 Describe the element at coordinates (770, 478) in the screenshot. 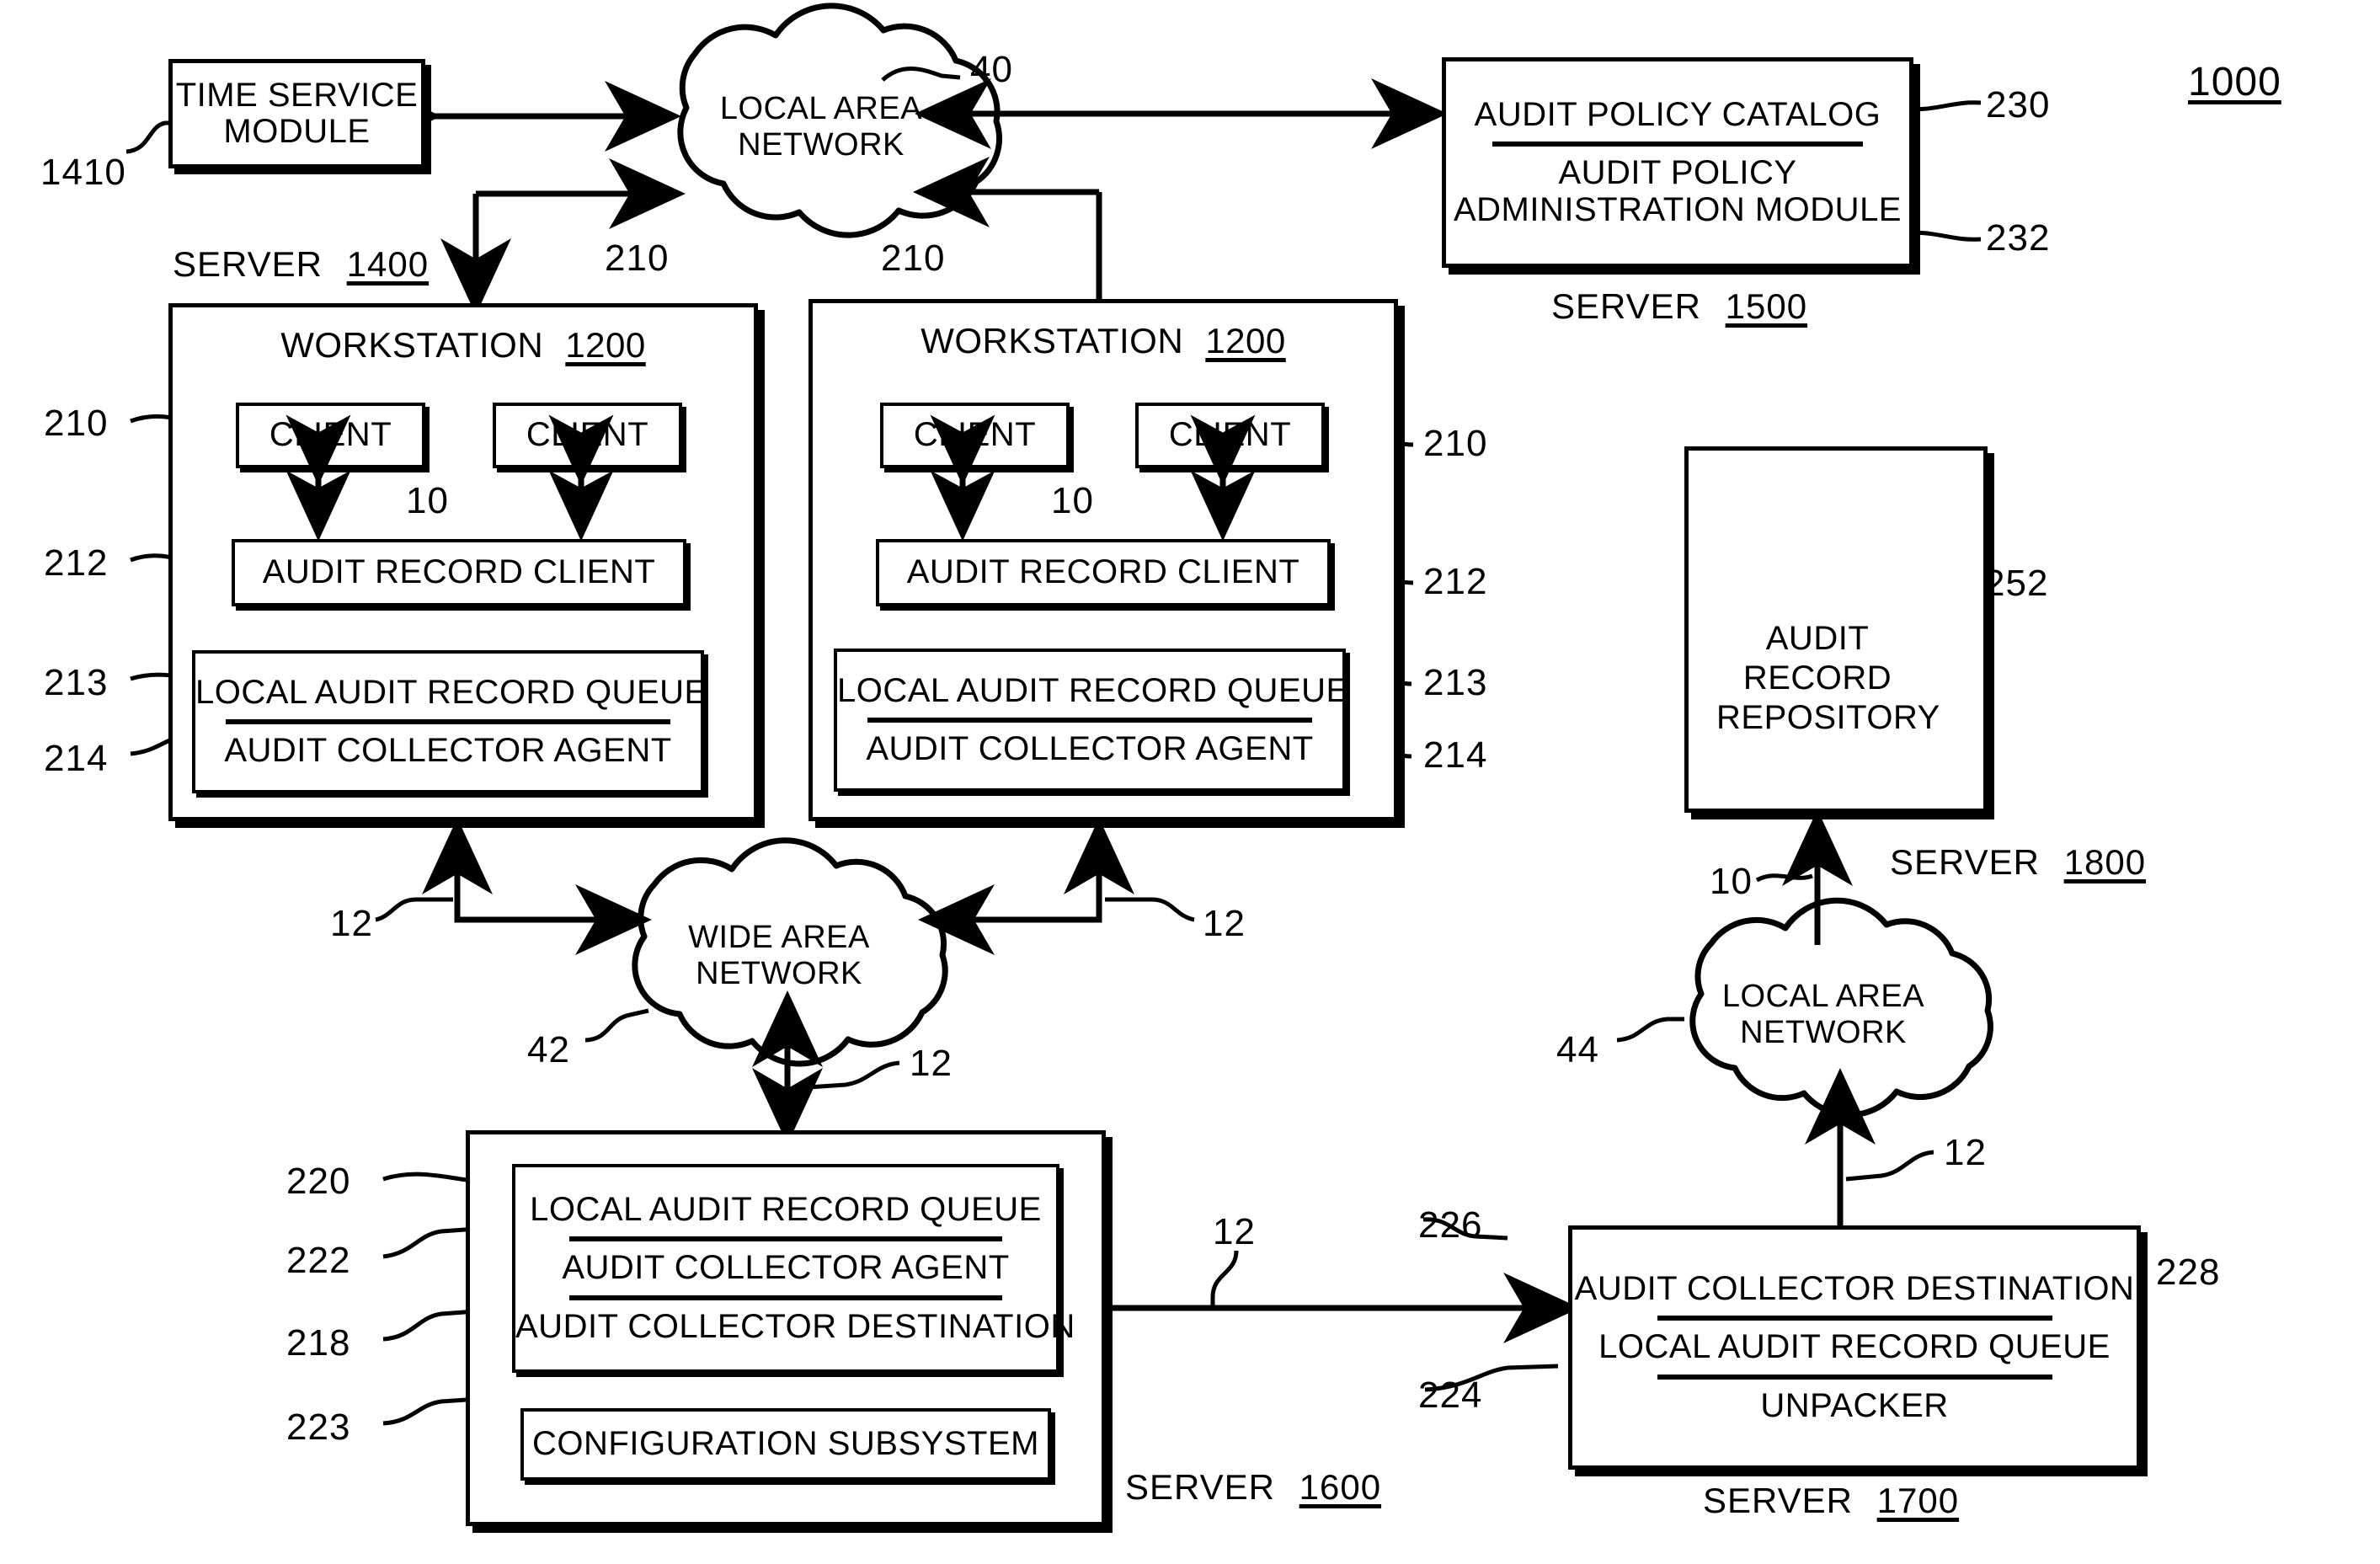

I see `client-link-arrows` at that location.